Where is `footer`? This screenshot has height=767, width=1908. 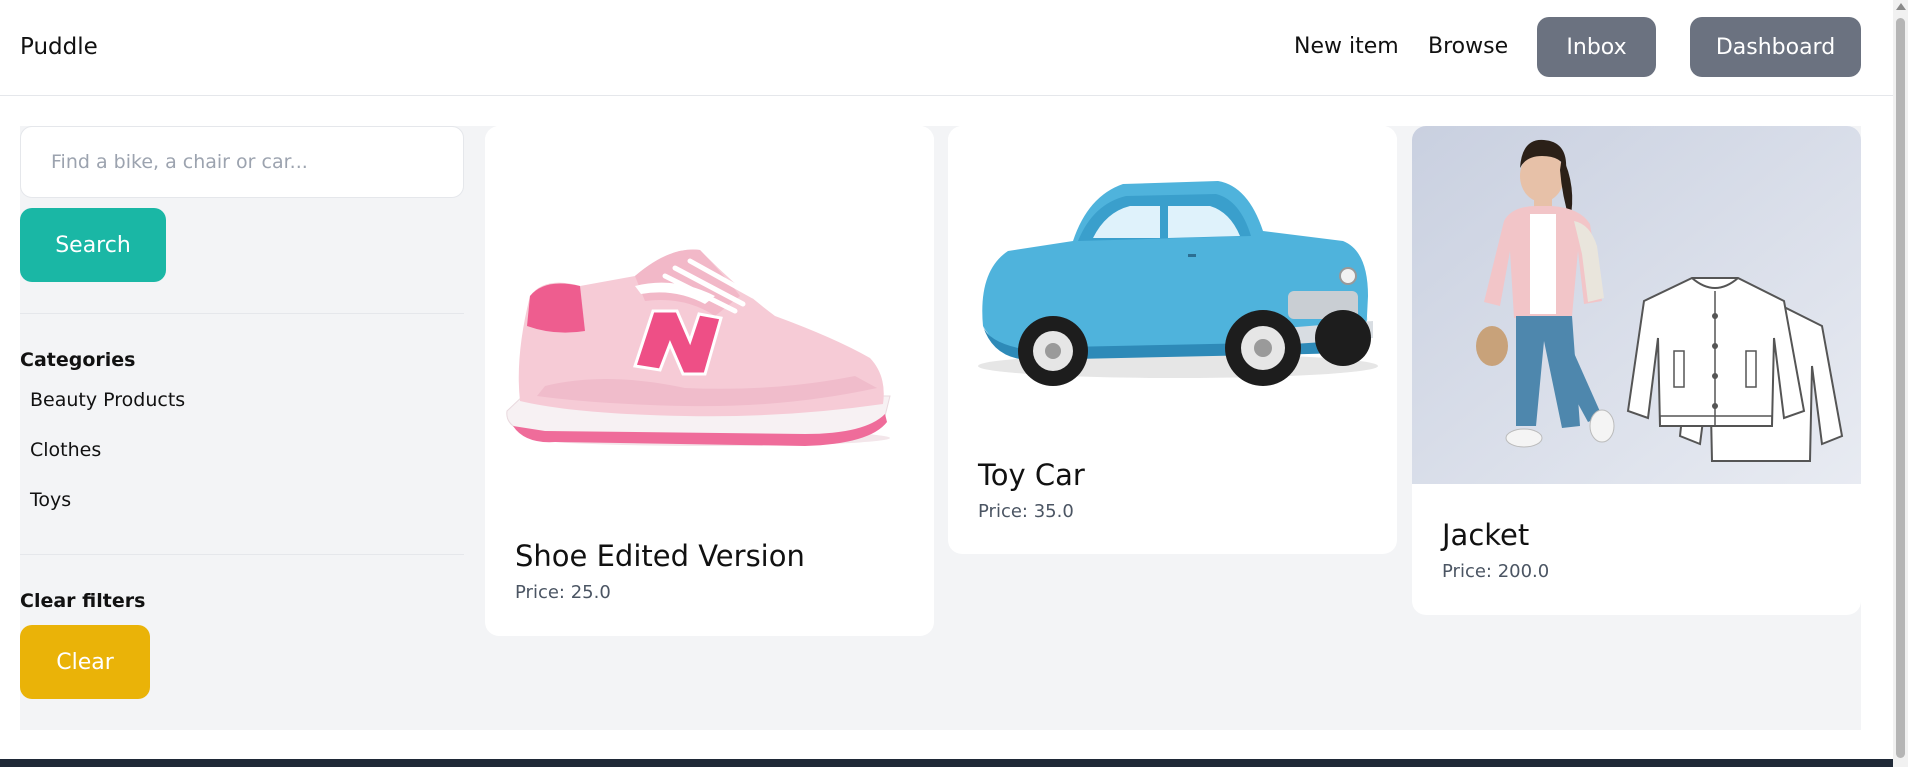
footer is located at coordinates (946, 763).